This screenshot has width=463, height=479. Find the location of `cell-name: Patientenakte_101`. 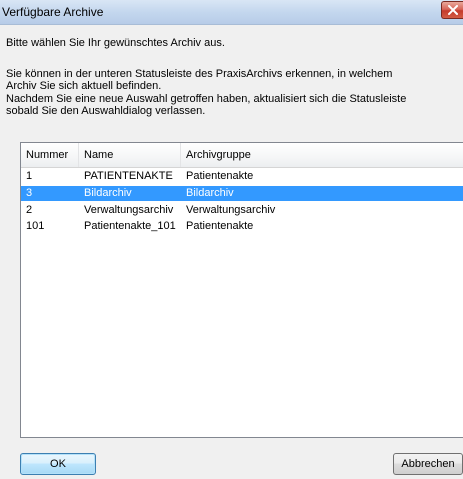

cell-name: Patientenakte_101 is located at coordinates (130, 226).